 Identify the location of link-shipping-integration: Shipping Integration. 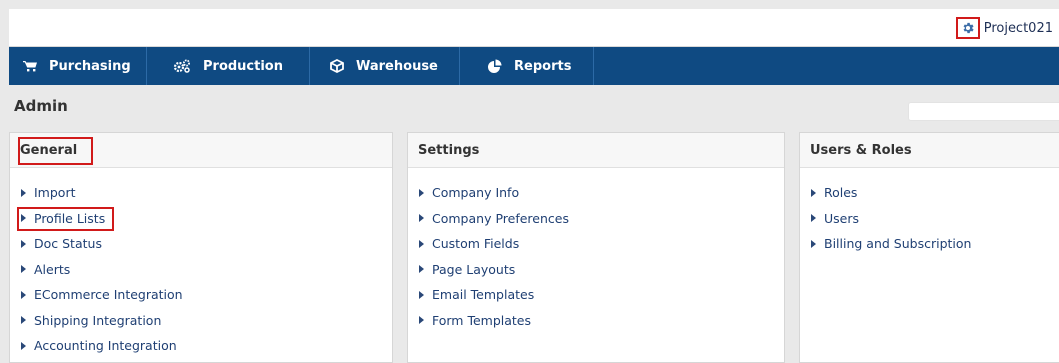
(206, 321).